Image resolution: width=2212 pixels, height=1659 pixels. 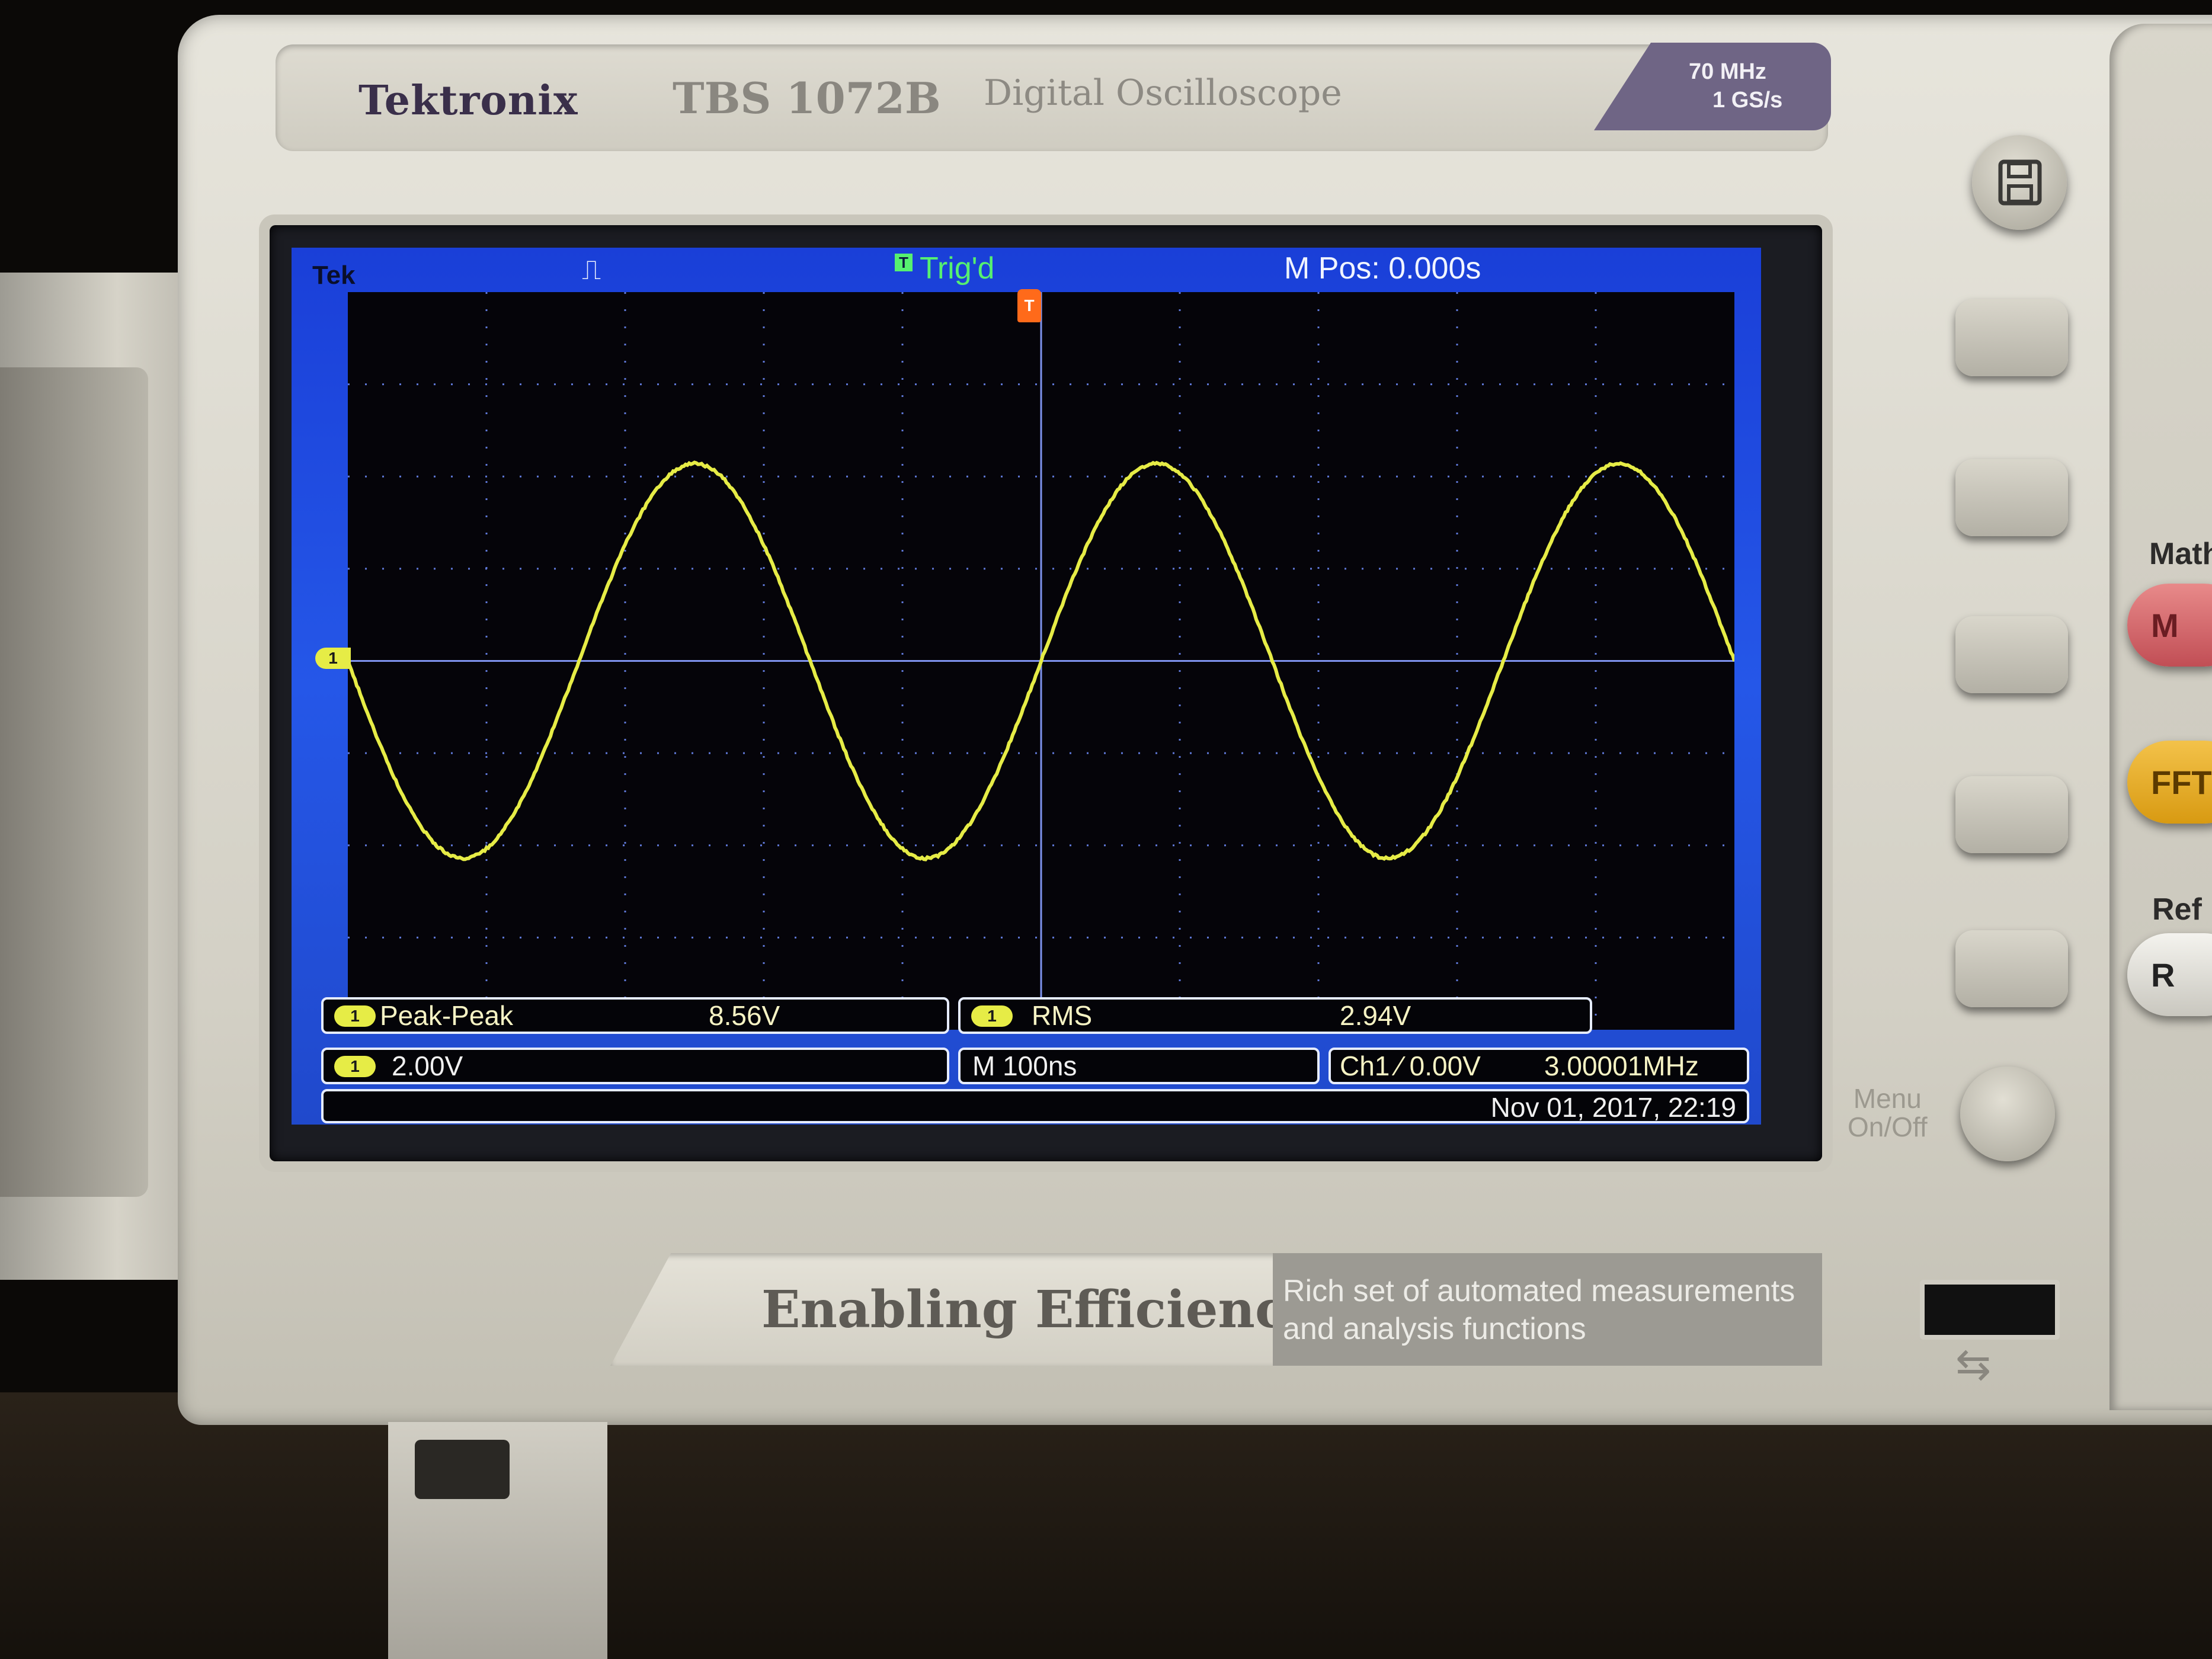 I want to click on front-control-panel, so click(x=2160, y=717).